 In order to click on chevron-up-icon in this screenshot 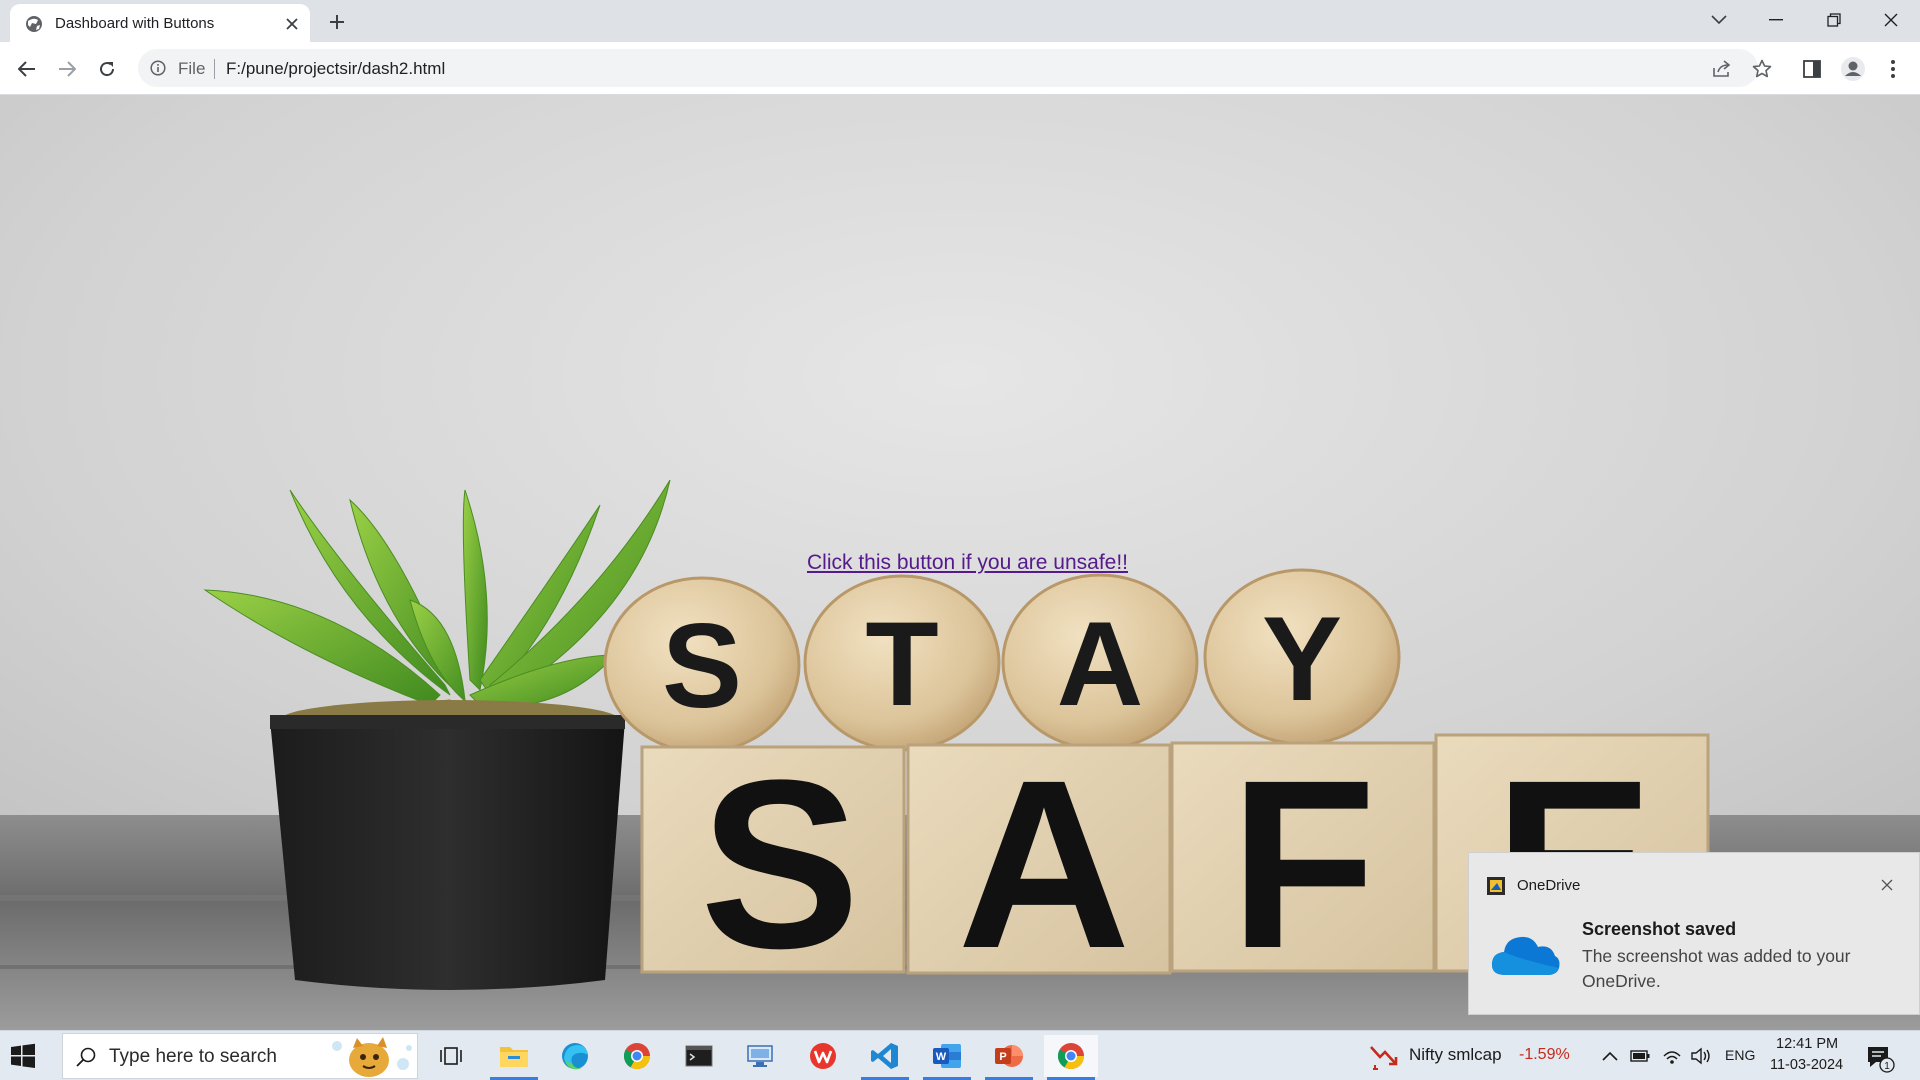, I will do `click(1610, 1056)`.